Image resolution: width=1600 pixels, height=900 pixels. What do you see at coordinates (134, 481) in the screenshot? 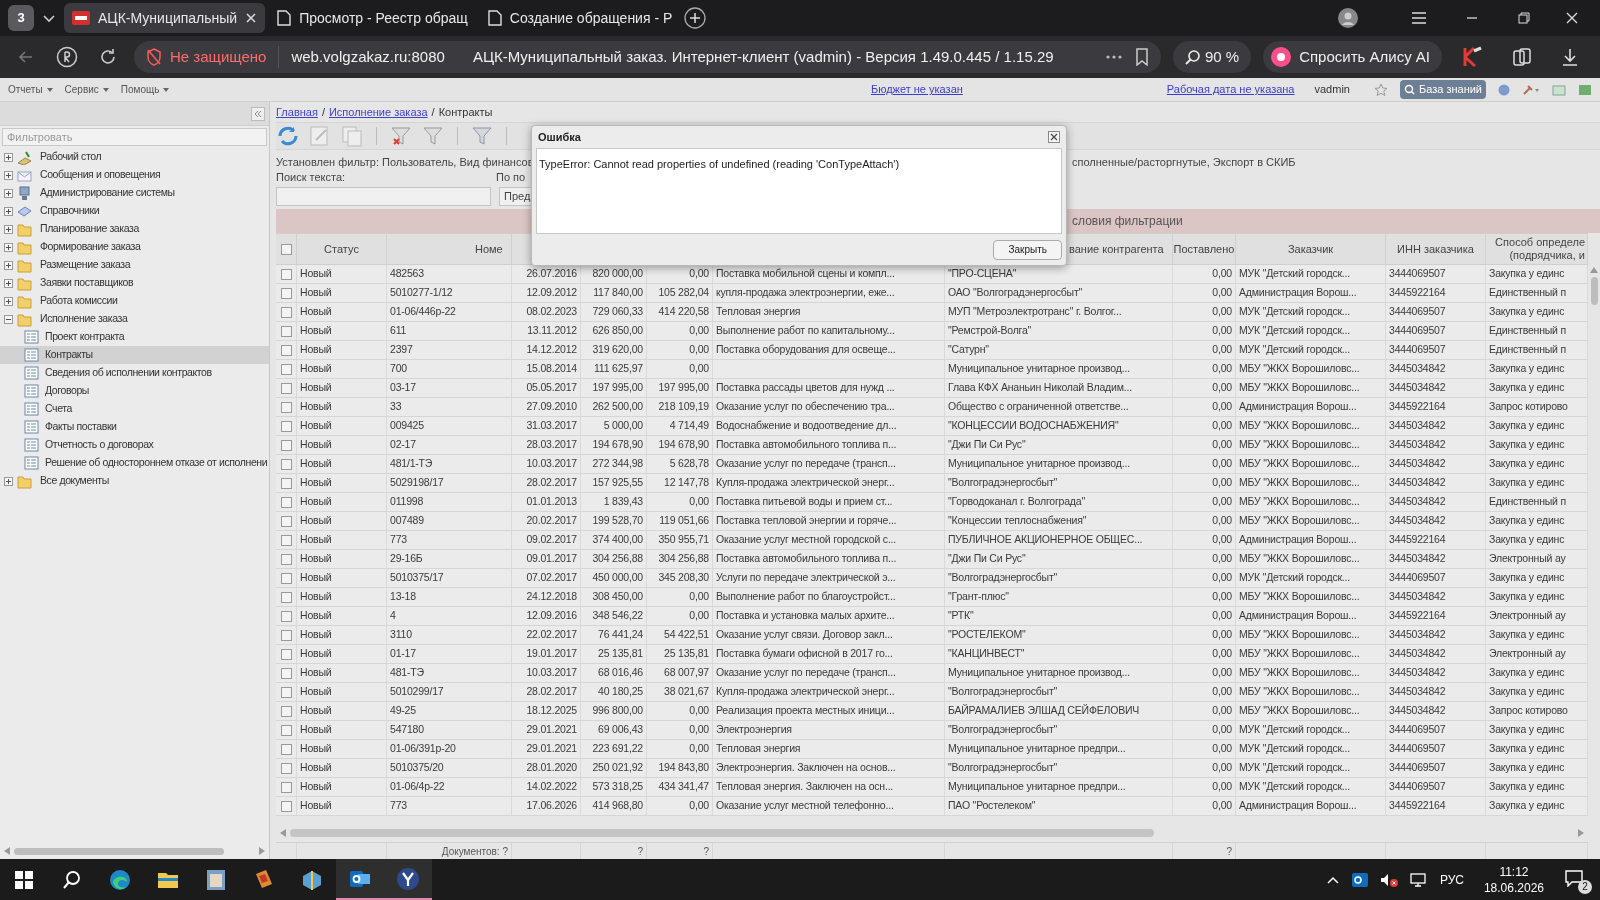
I see `tree-item: Все документы` at bounding box center [134, 481].